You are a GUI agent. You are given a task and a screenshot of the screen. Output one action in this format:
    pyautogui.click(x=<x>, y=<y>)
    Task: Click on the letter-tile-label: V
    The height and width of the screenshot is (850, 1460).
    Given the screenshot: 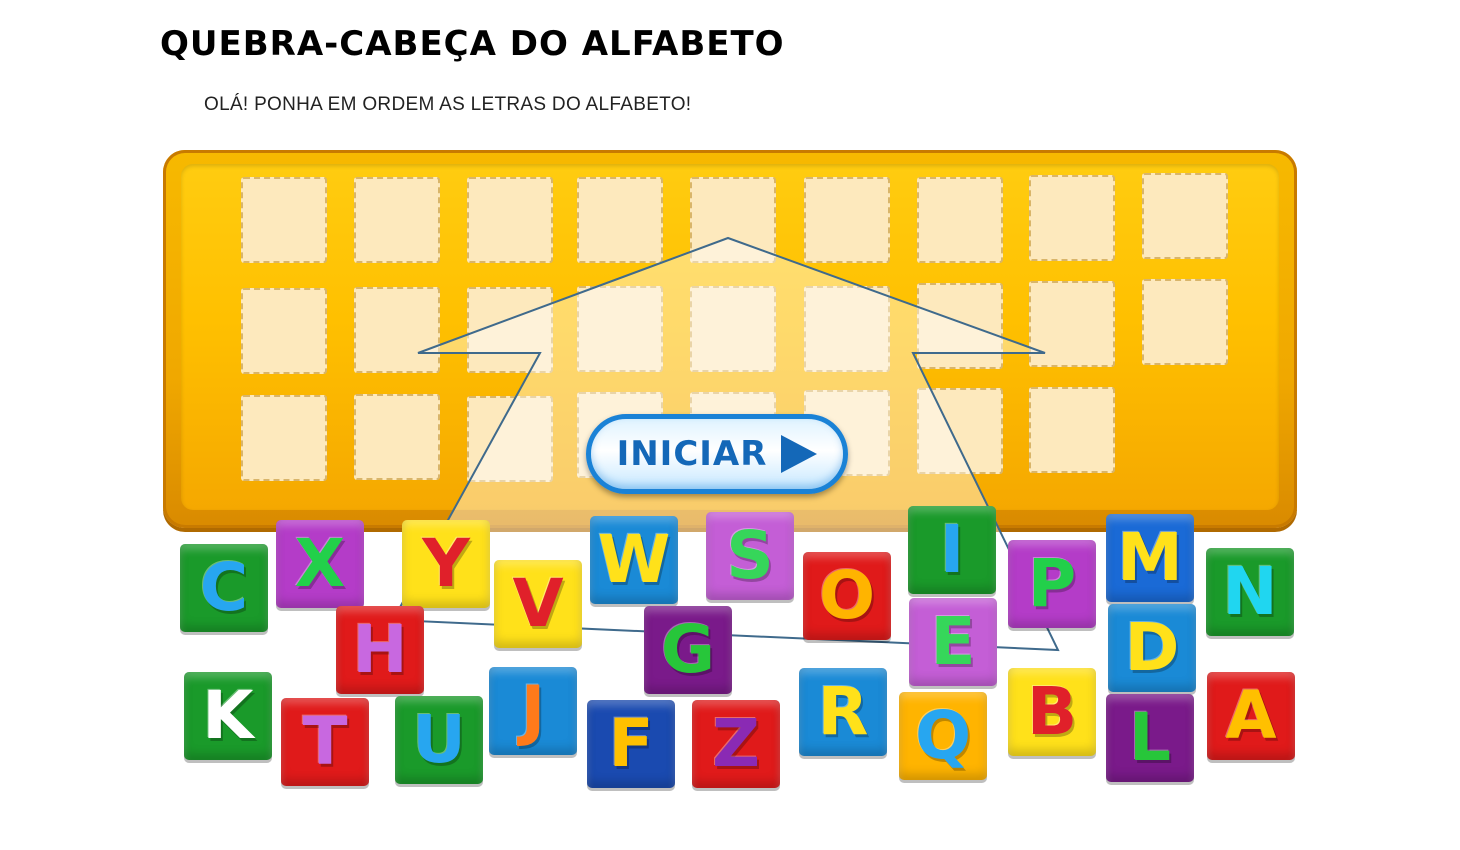 What is the action you would take?
    pyautogui.click(x=538, y=603)
    